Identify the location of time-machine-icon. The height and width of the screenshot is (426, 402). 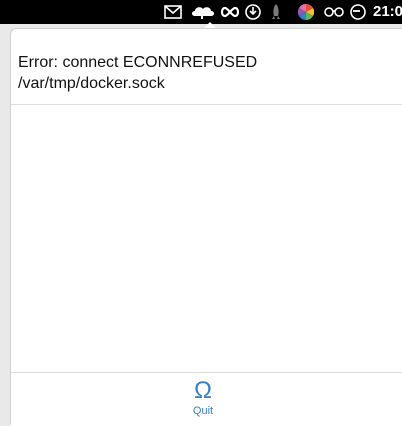
(358, 12).